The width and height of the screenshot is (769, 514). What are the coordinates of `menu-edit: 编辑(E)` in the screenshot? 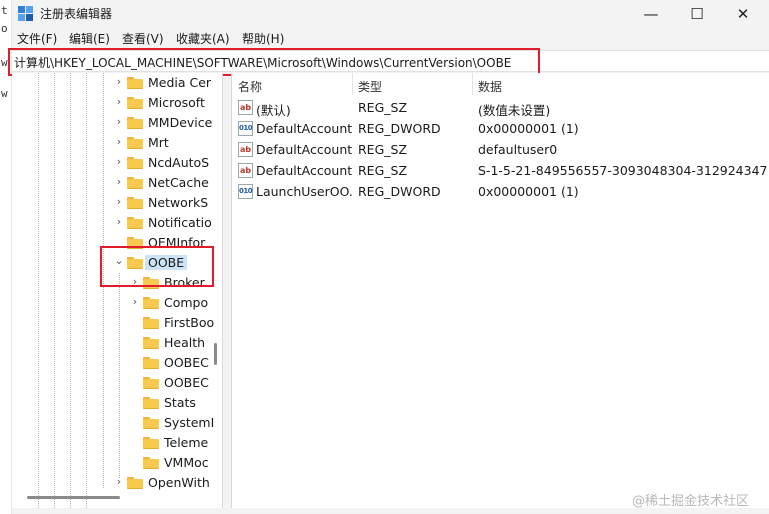 It's located at (89, 38).